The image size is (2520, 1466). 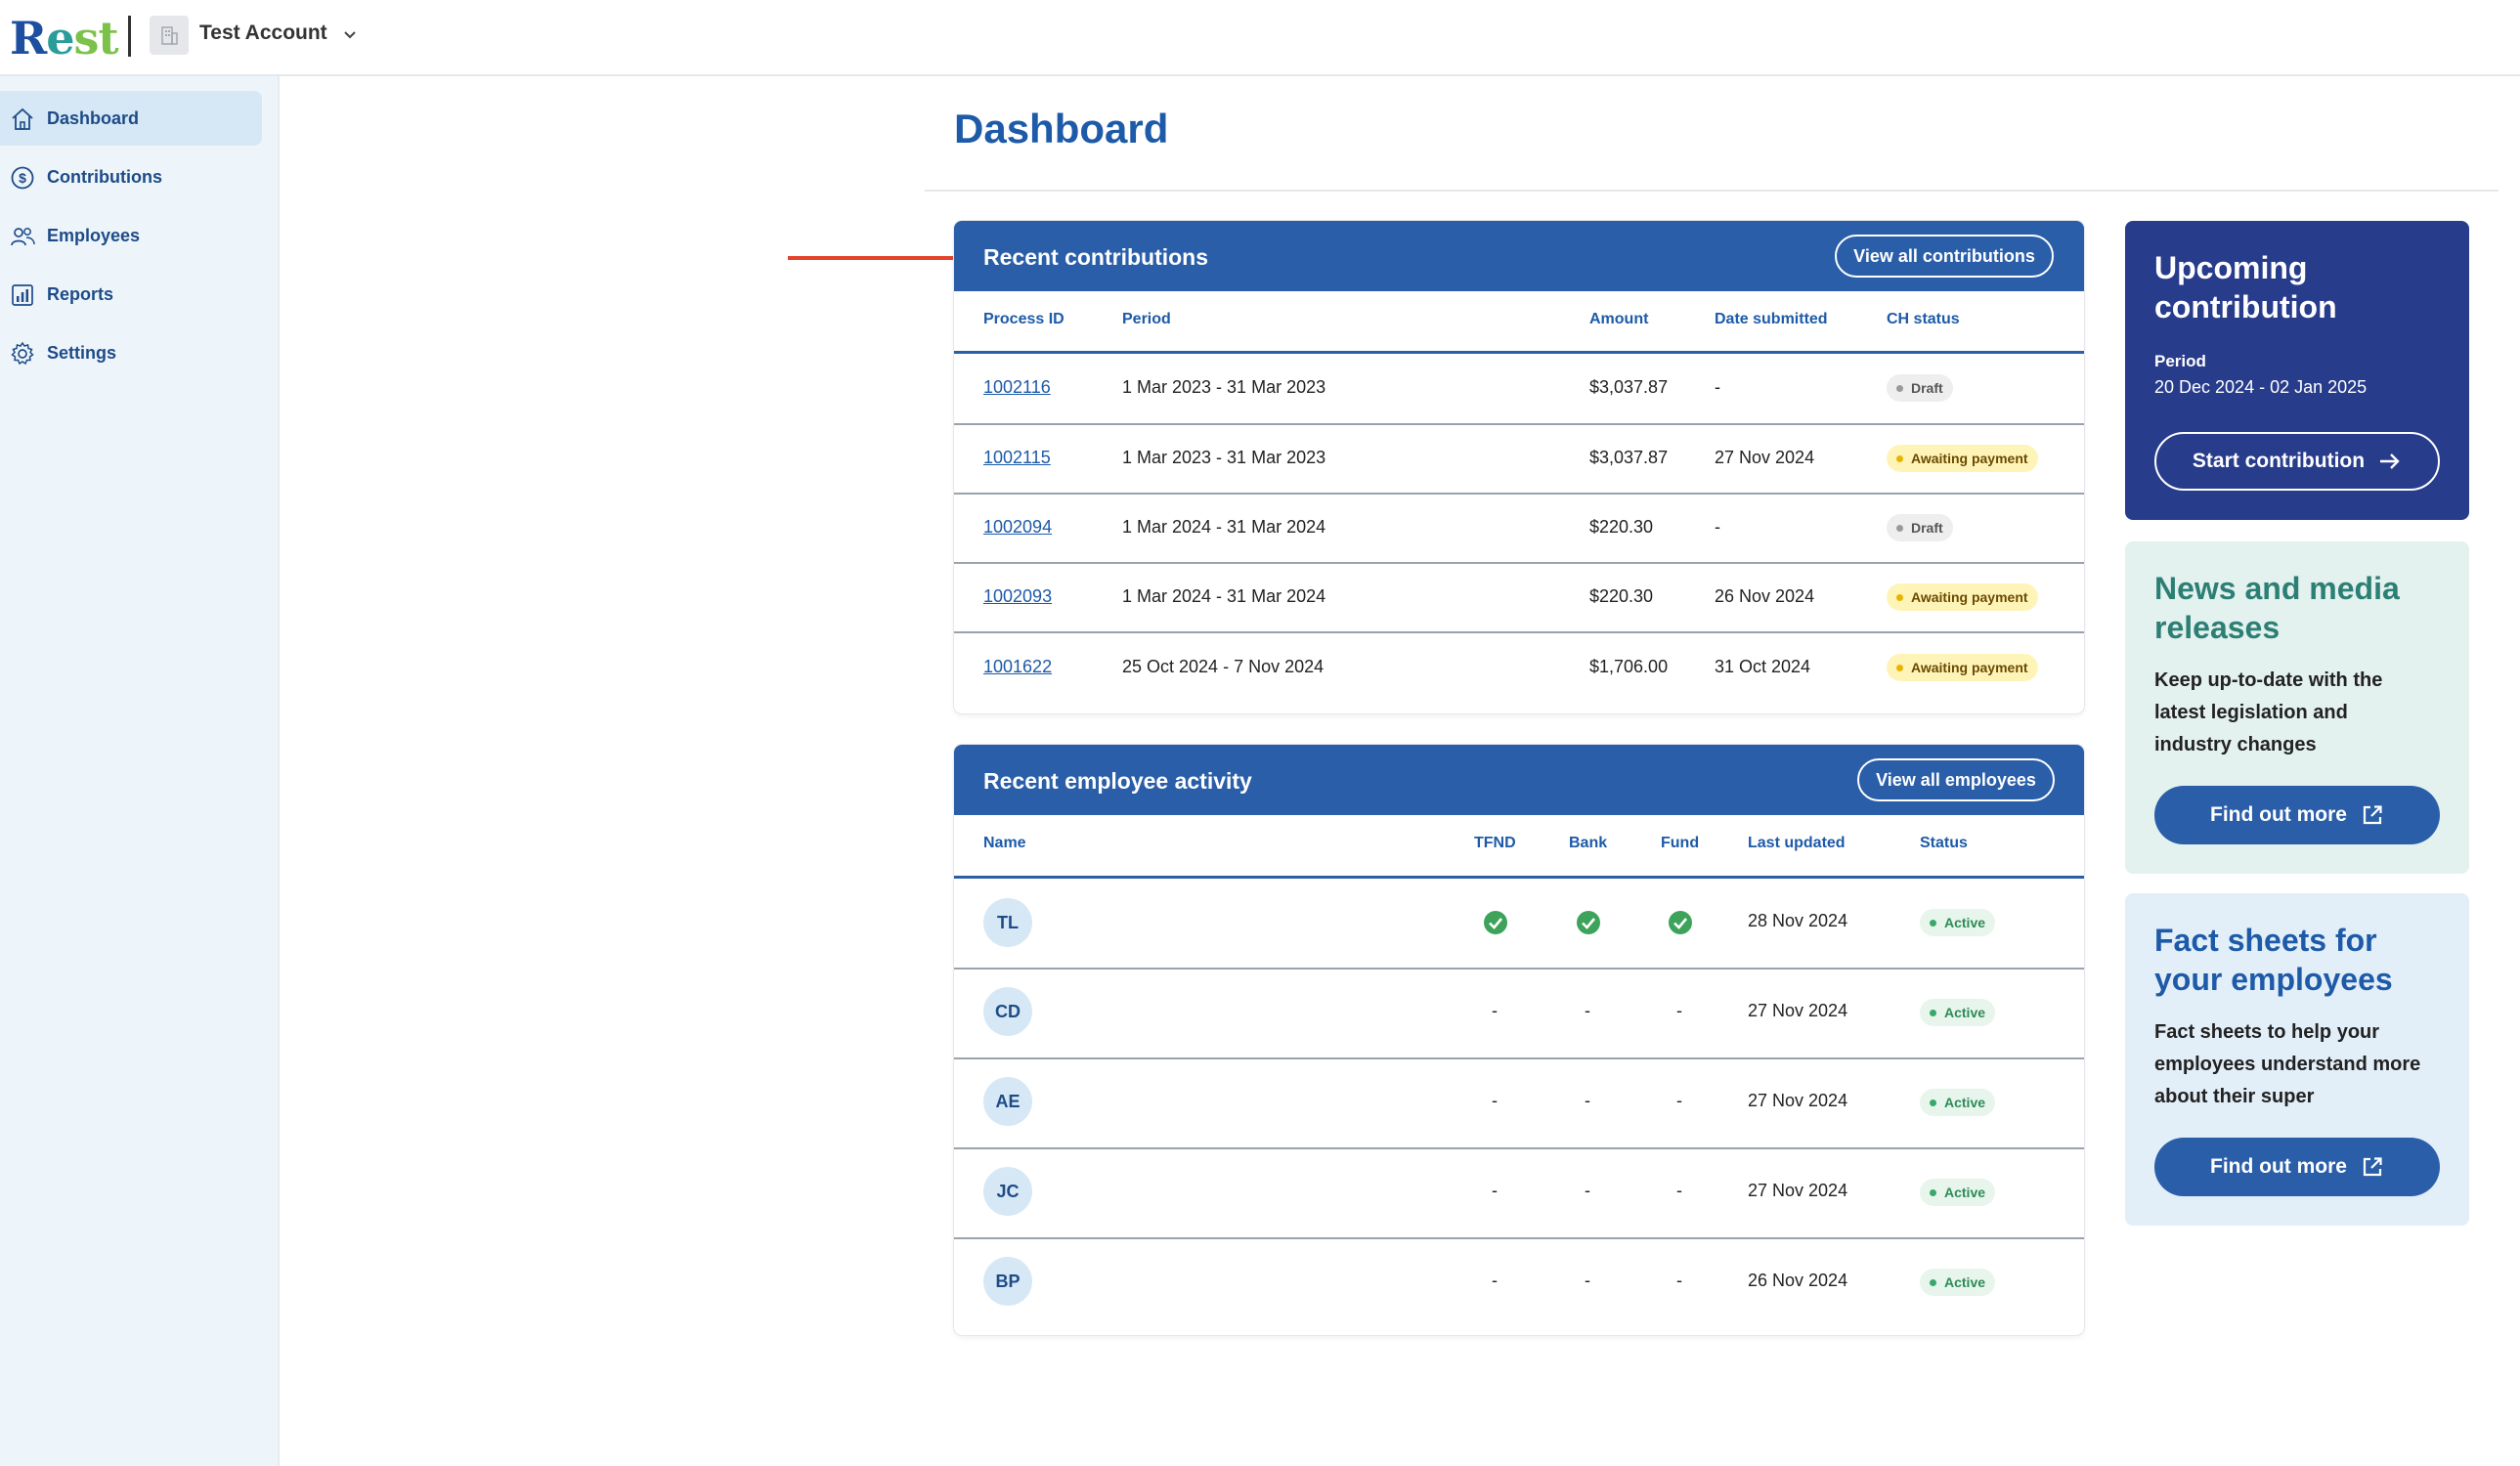 I want to click on avatar: CD, so click(x=1007, y=1012).